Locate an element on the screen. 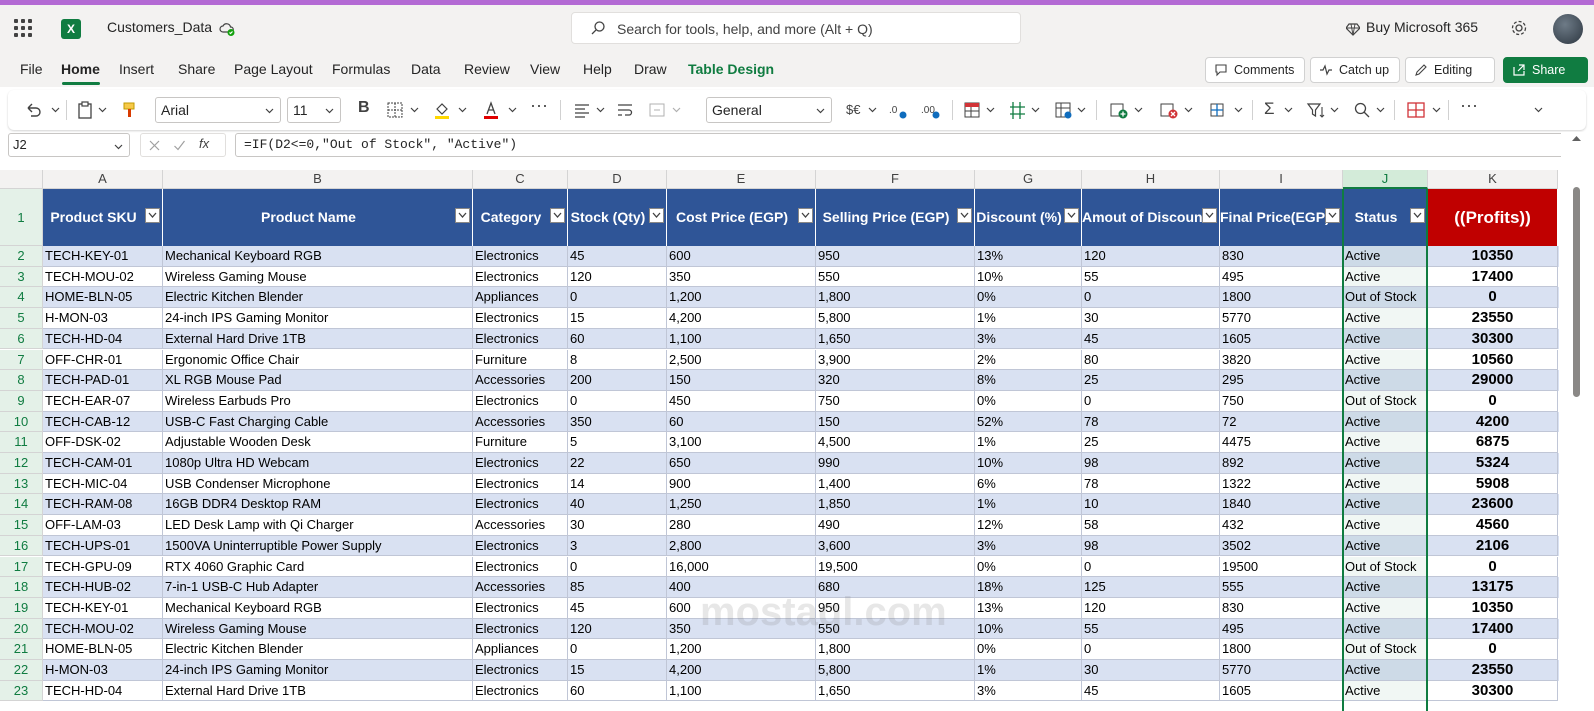 Image resolution: width=1594 pixels, height=711 pixels. buy-microsoft-365-link: Buy Microsoft 365 is located at coordinates (1422, 27).